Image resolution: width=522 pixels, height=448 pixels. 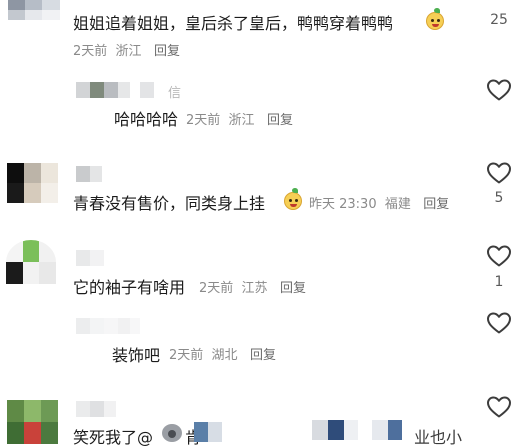 I want to click on mention-fragment: 业也小, so click(x=438, y=437).